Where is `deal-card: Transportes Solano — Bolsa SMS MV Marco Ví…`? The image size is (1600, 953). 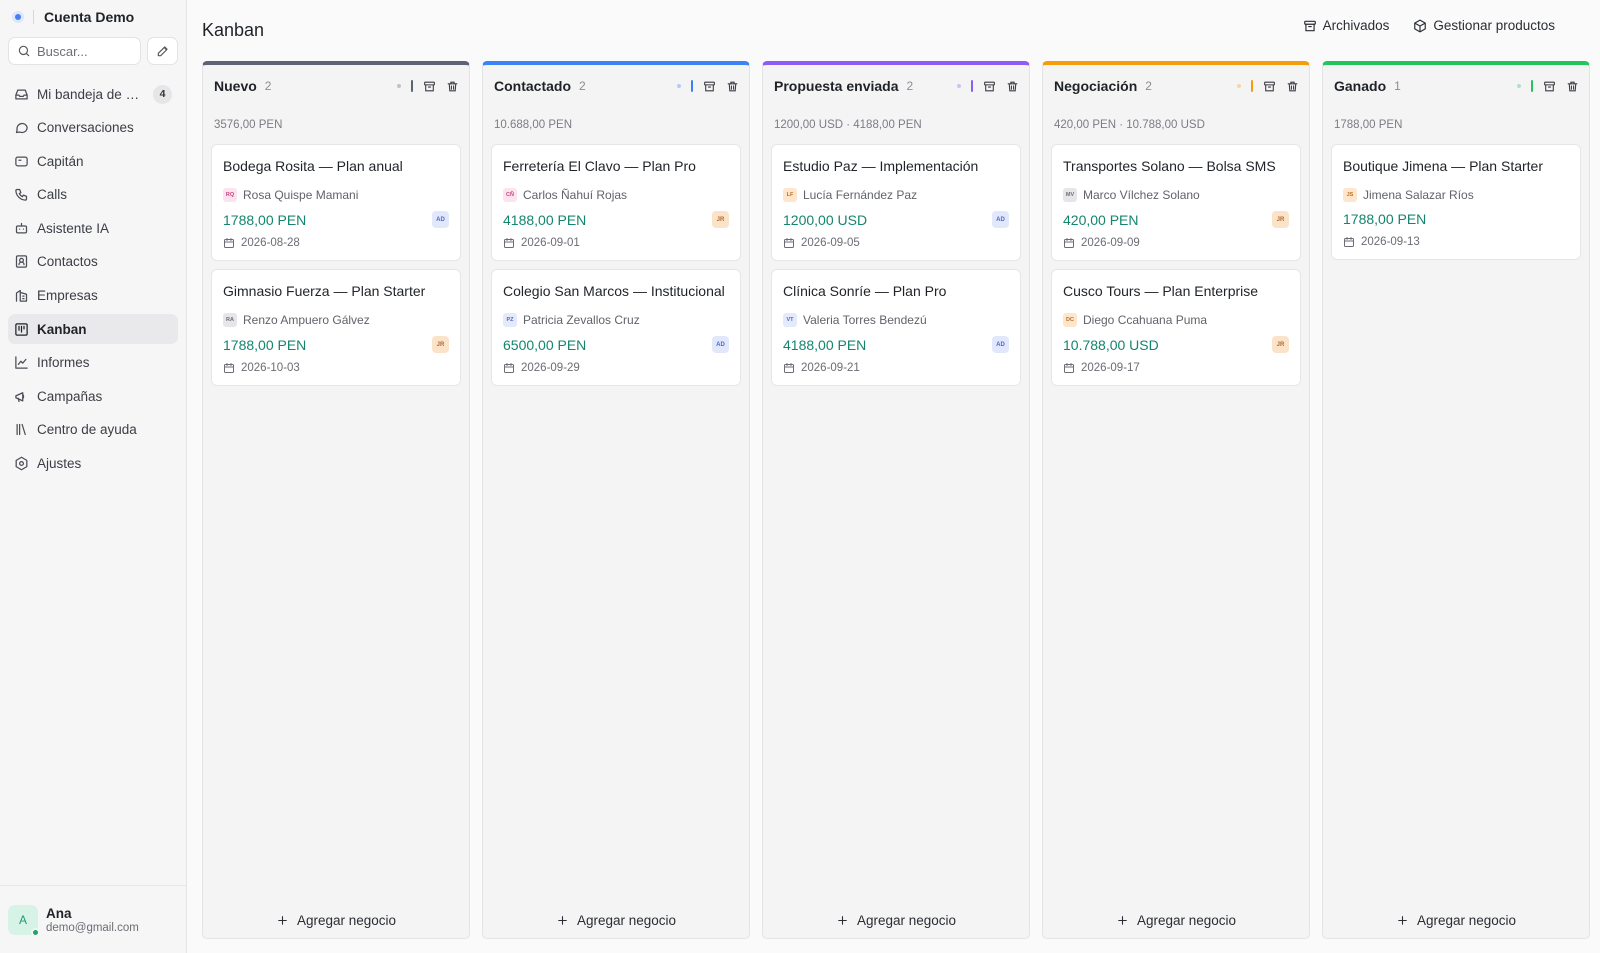 deal-card: Transportes Solano — Bolsa SMS MV Marco Ví… is located at coordinates (1176, 202).